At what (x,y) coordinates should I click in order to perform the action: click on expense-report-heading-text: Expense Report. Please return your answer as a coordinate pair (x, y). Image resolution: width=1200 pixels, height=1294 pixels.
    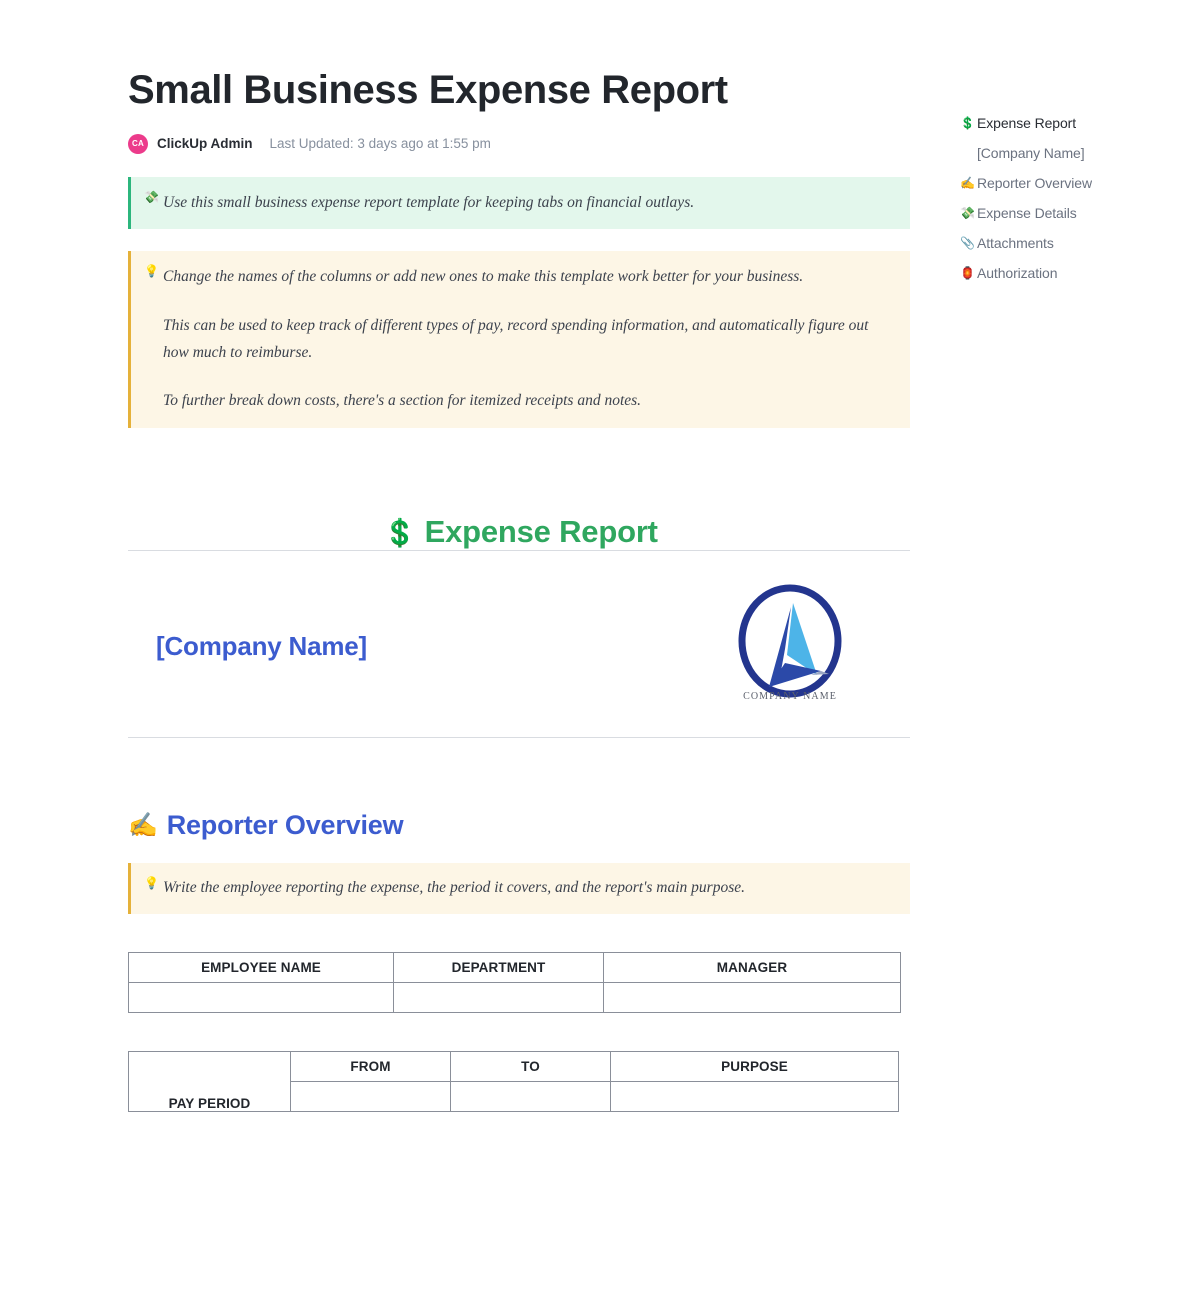
    Looking at the image, I should click on (541, 532).